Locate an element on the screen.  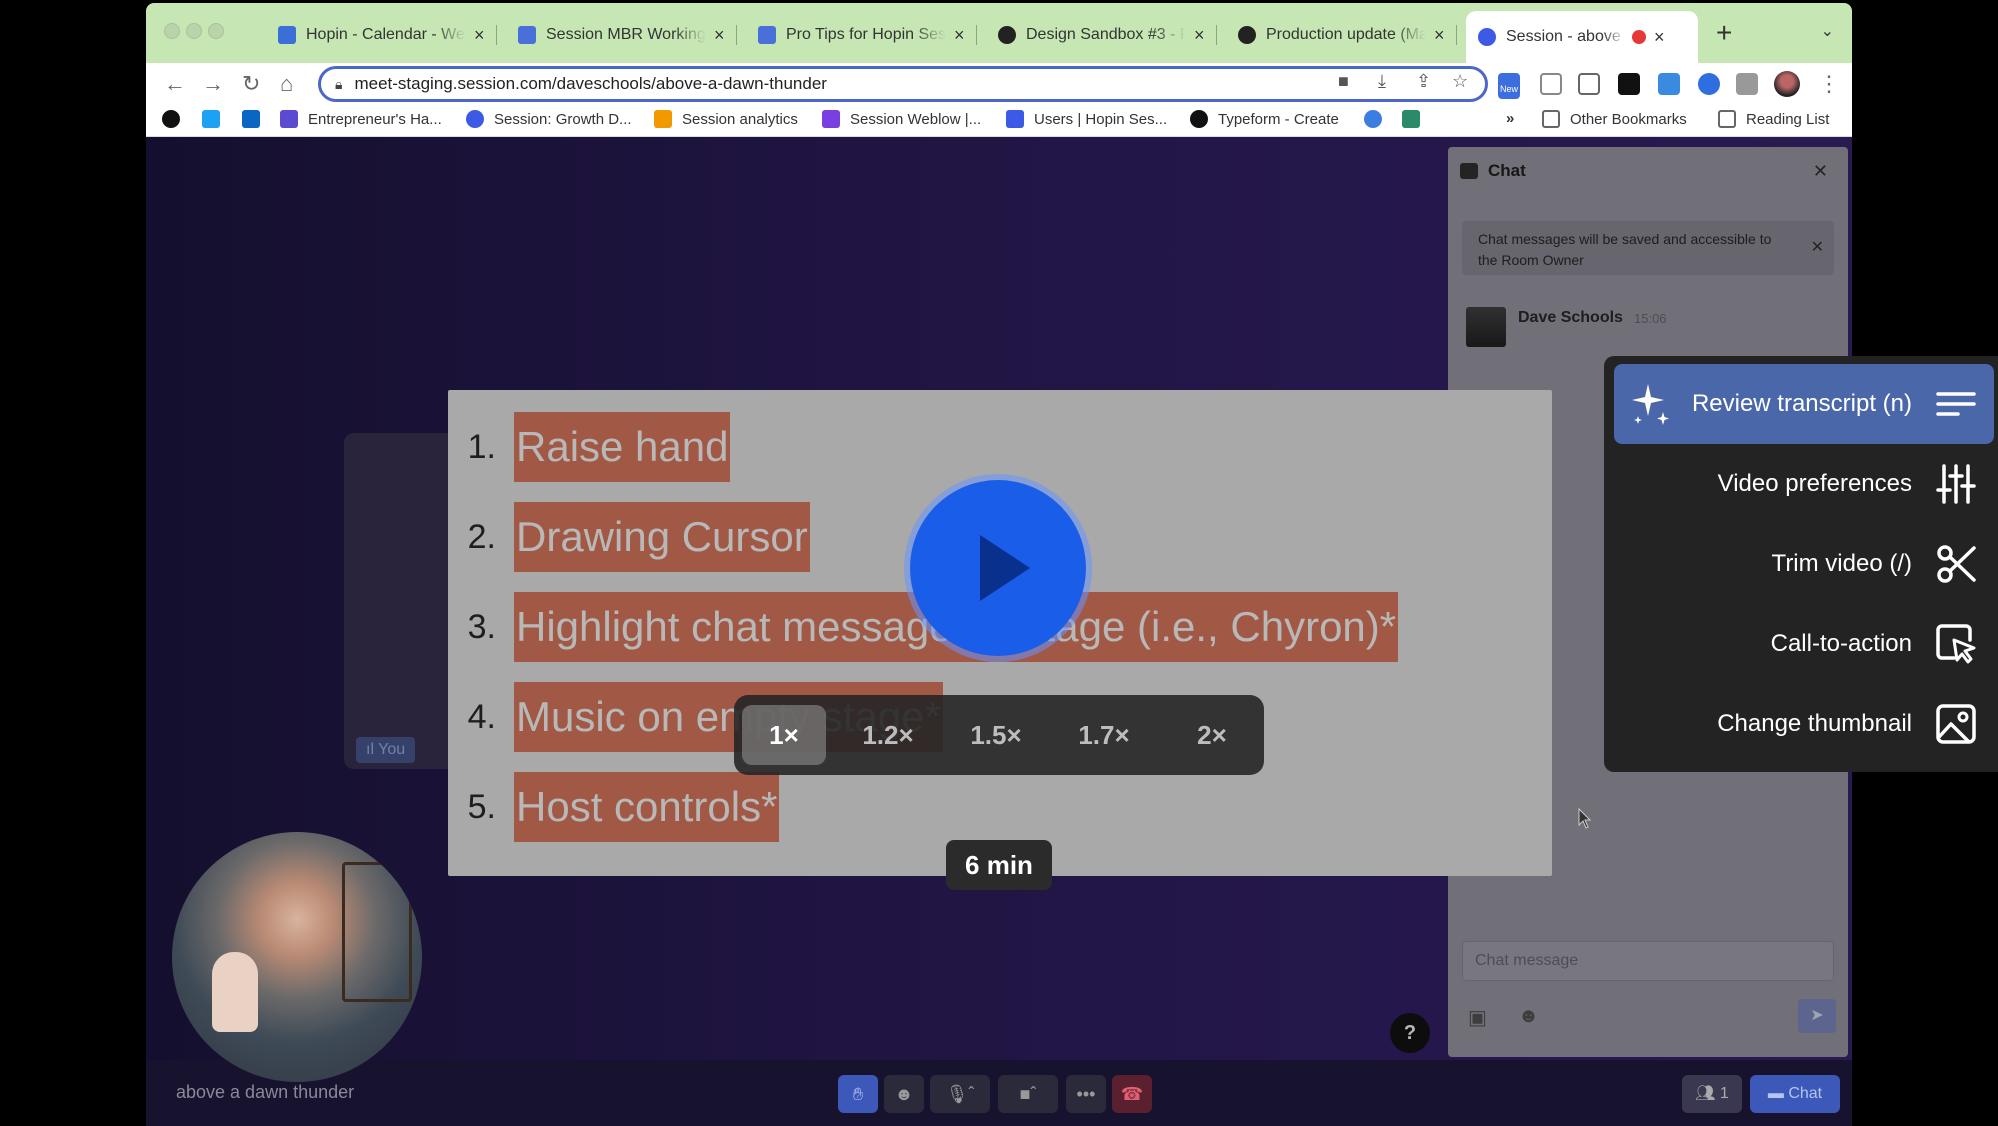
tab-session-active: Session - above a × is located at coordinates (1582, 37).